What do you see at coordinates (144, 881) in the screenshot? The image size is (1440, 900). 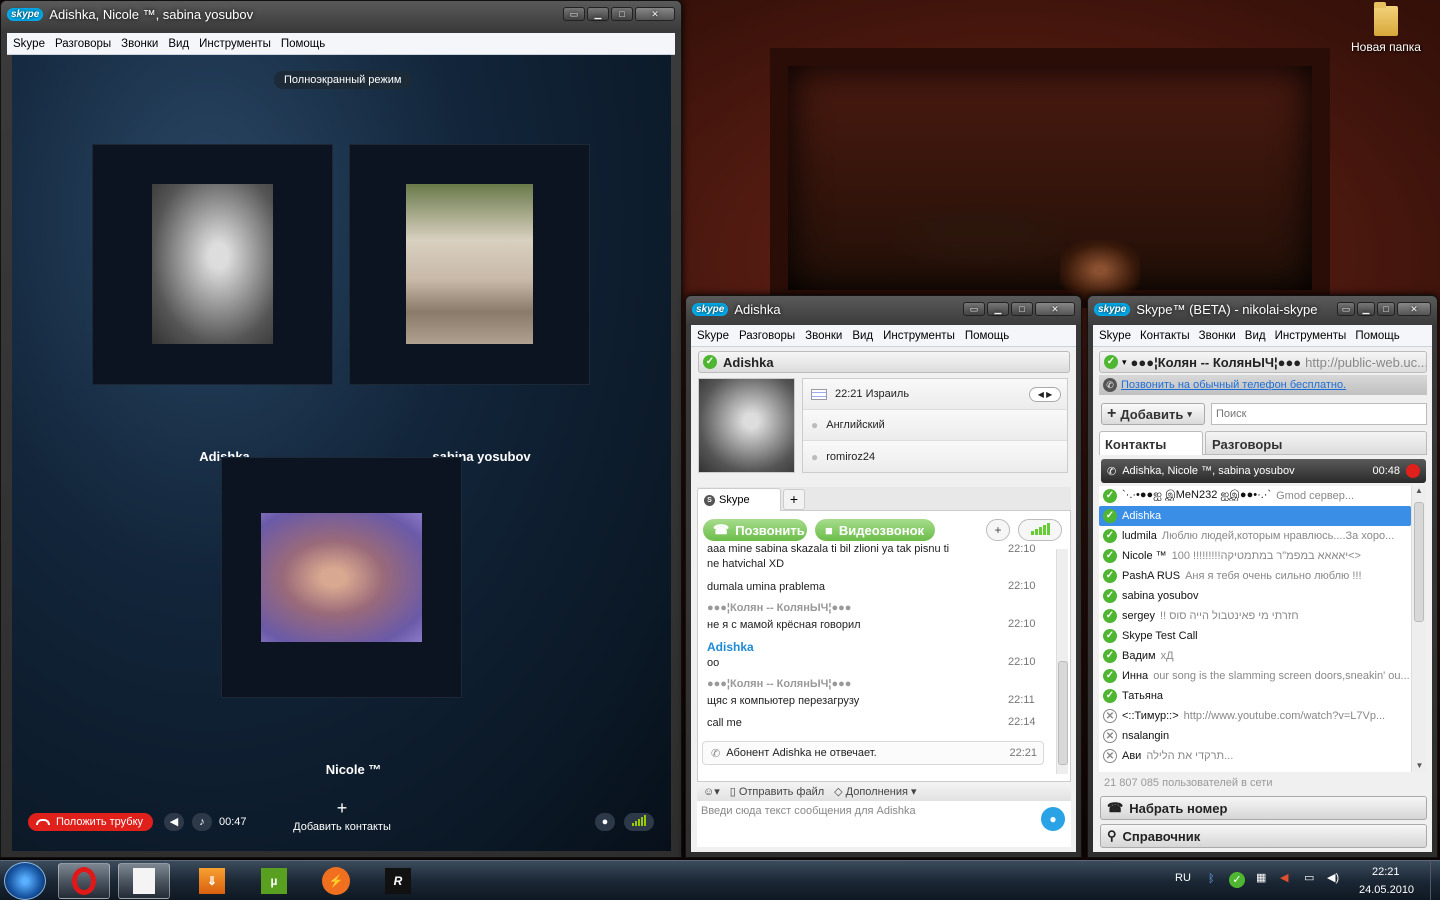 I see `taskbar-document` at bounding box center [144, 881].